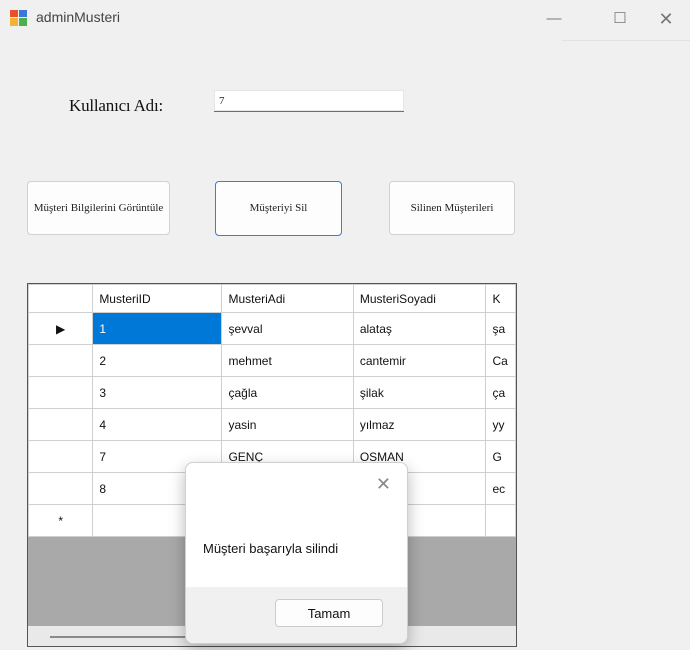 This screenshot has width=690, height=650. Describe the element at coordinates (287, 298) in the screenshot. I see `column-header-musteriadi: MusteriAdi` at that location.